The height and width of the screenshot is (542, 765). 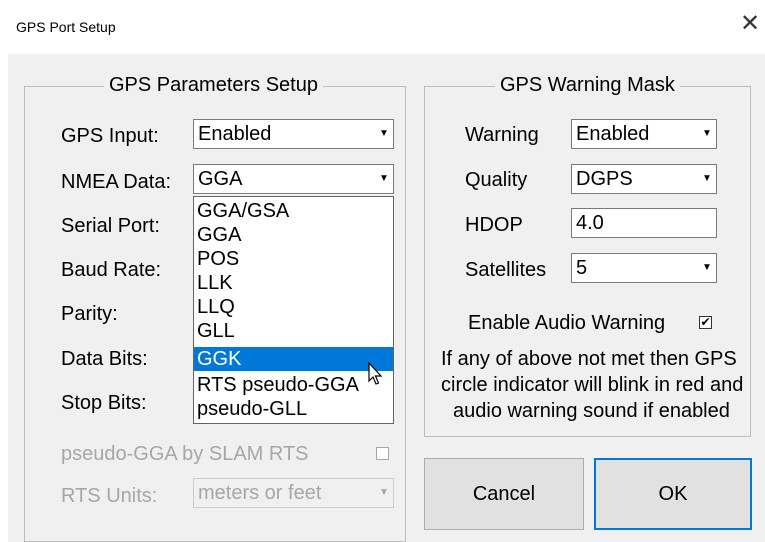 I want to click on warning-note-line-1: If any of above not met then GPS, so click(x=589, y=359).